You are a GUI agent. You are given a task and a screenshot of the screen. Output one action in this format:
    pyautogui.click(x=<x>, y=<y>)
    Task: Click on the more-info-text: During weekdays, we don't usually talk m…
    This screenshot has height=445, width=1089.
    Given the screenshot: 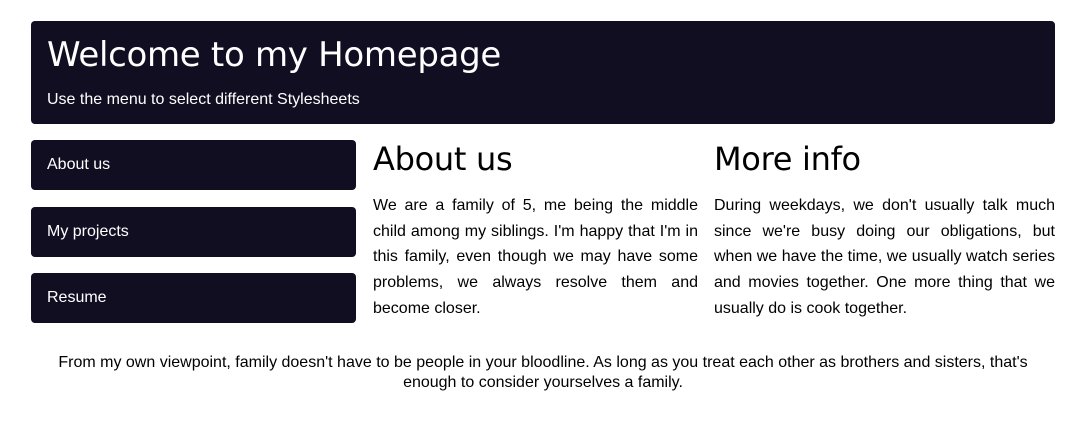 What is the action you would take?
    pyautogui.click(x=884, y=257)
    